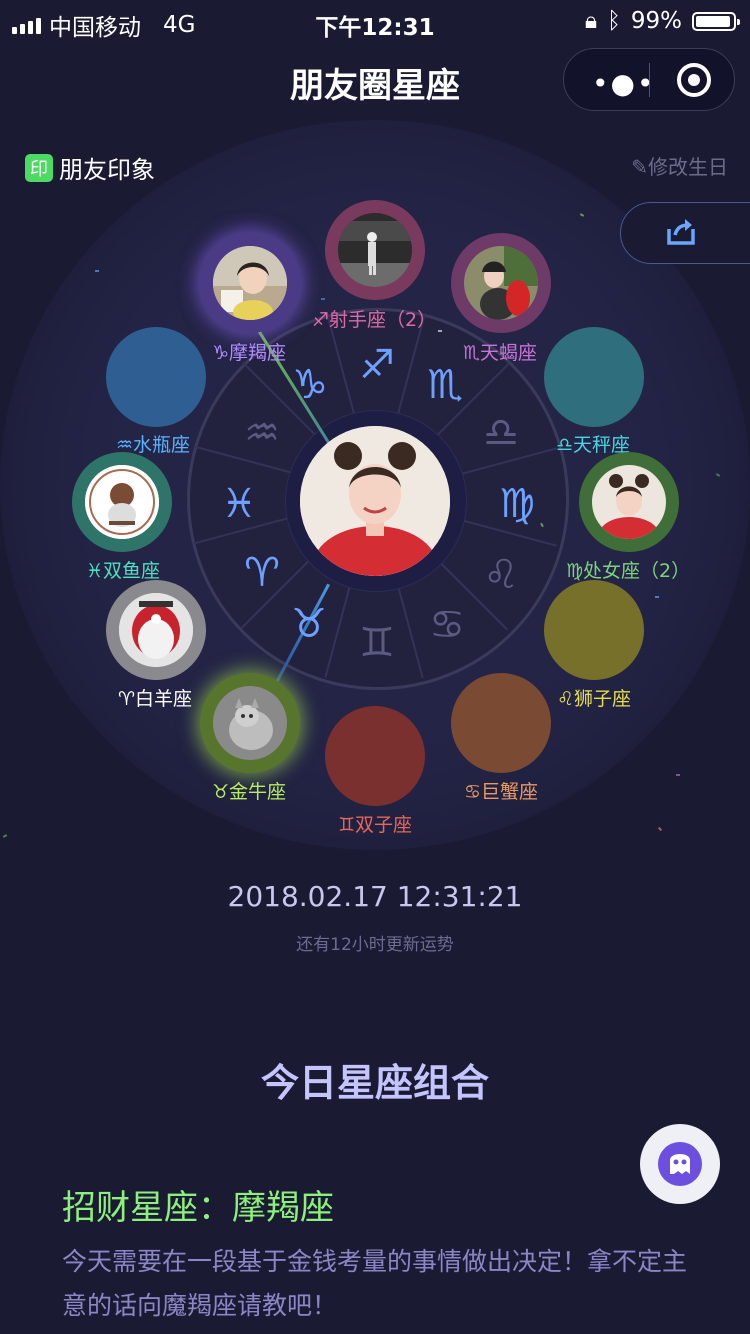 This screenshot has width=750, height=1334. Describe the element at coordinates (639, 167) in the screenshot. I see `pencil-icon: ✎` at that location.